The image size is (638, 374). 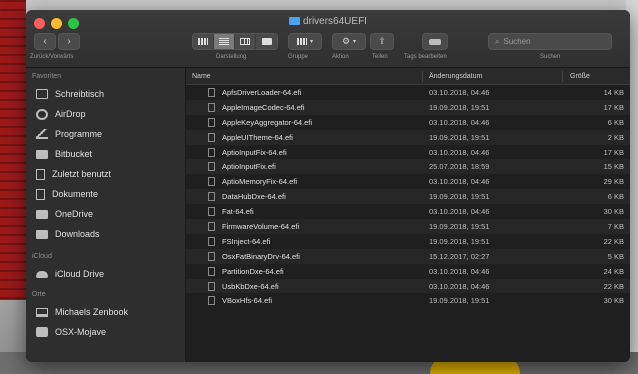 What do you see at coordinates (69, 41) in the screenshot?
I see `forward-button: ›` at bounding box center [69, 41].